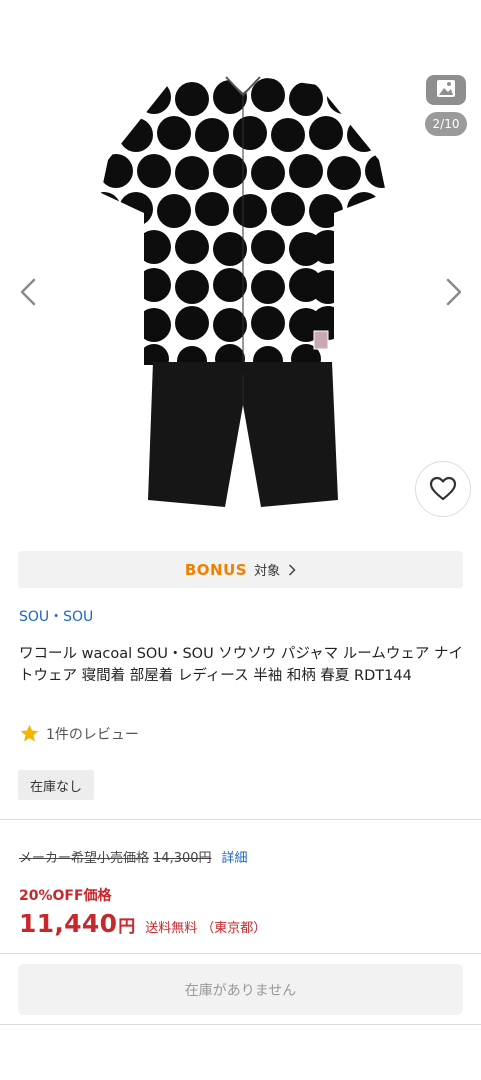 The height and width of the screenshot is (1080, 481). Describe the element at coordinates (216, 569) in the screenshot. I see `bonus-logo: BONUS` at that location.